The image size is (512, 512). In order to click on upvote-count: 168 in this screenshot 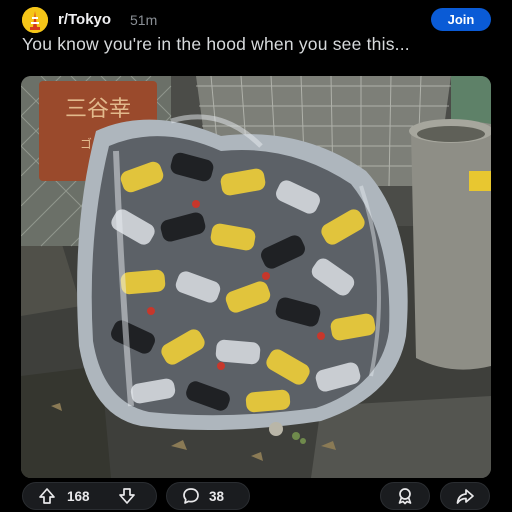, I will do `click(78, 496)`.